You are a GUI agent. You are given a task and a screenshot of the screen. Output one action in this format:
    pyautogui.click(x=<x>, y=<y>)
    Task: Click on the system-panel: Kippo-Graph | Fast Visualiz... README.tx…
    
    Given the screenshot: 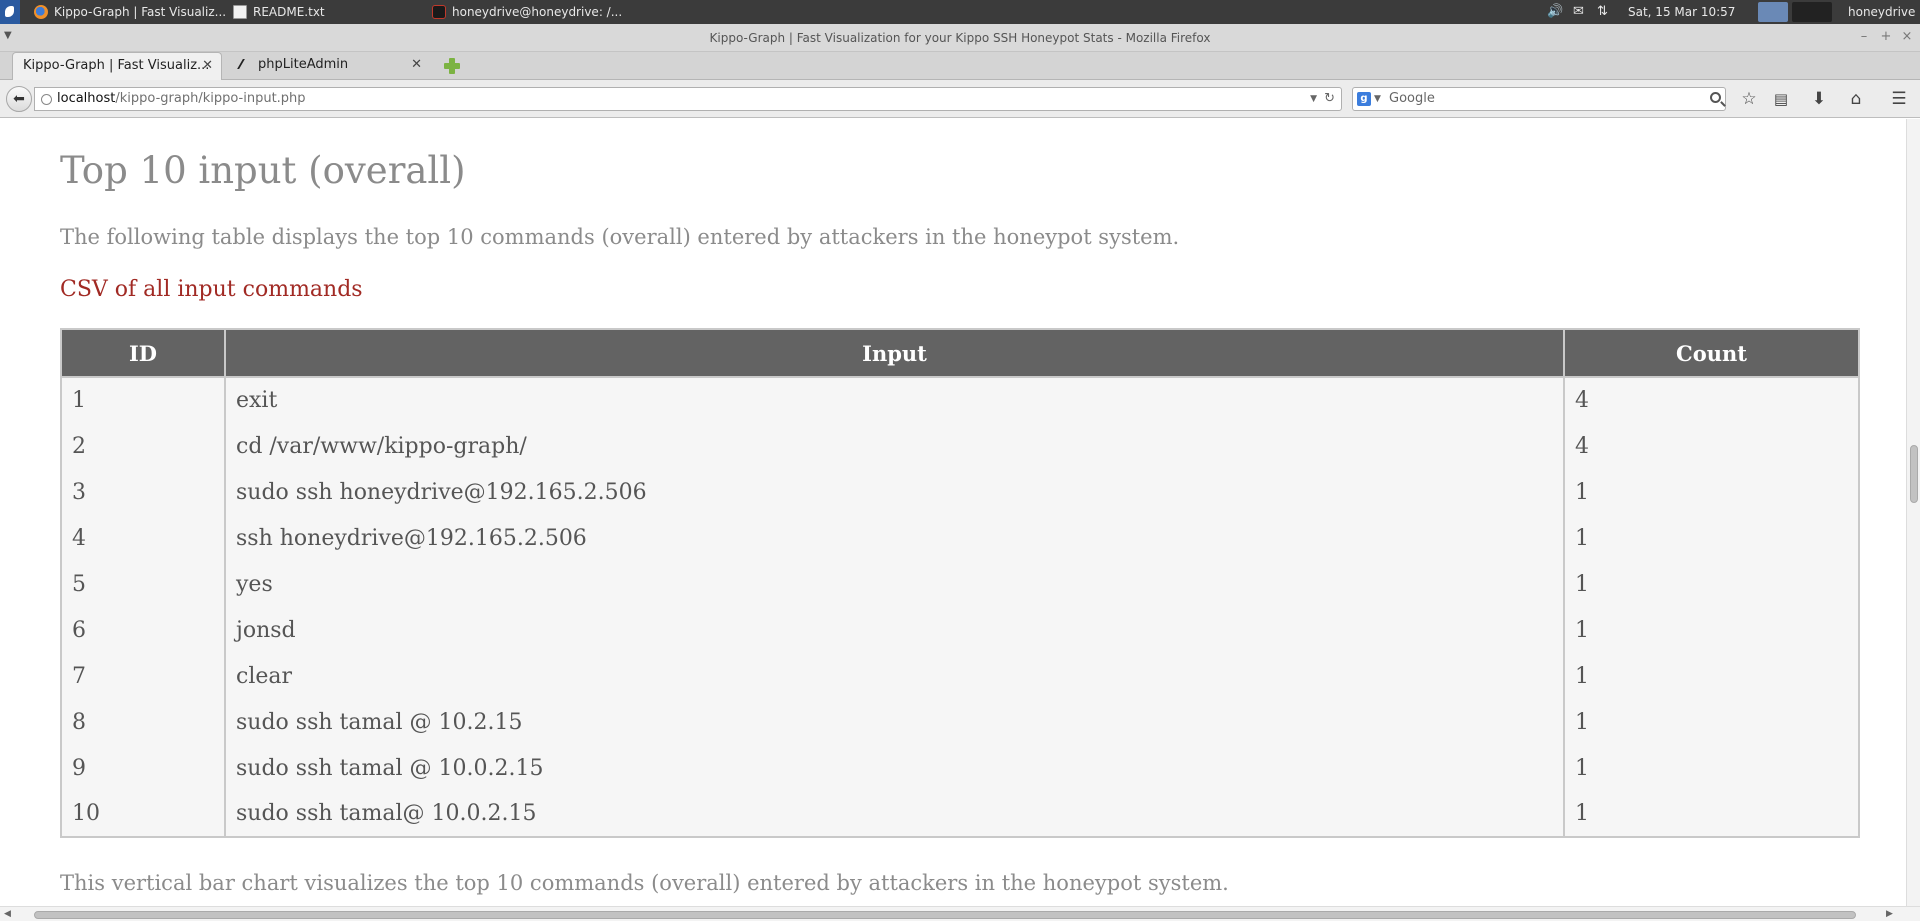 What is the action you would take?
    pyautogui.click(x=960, y=12)
    